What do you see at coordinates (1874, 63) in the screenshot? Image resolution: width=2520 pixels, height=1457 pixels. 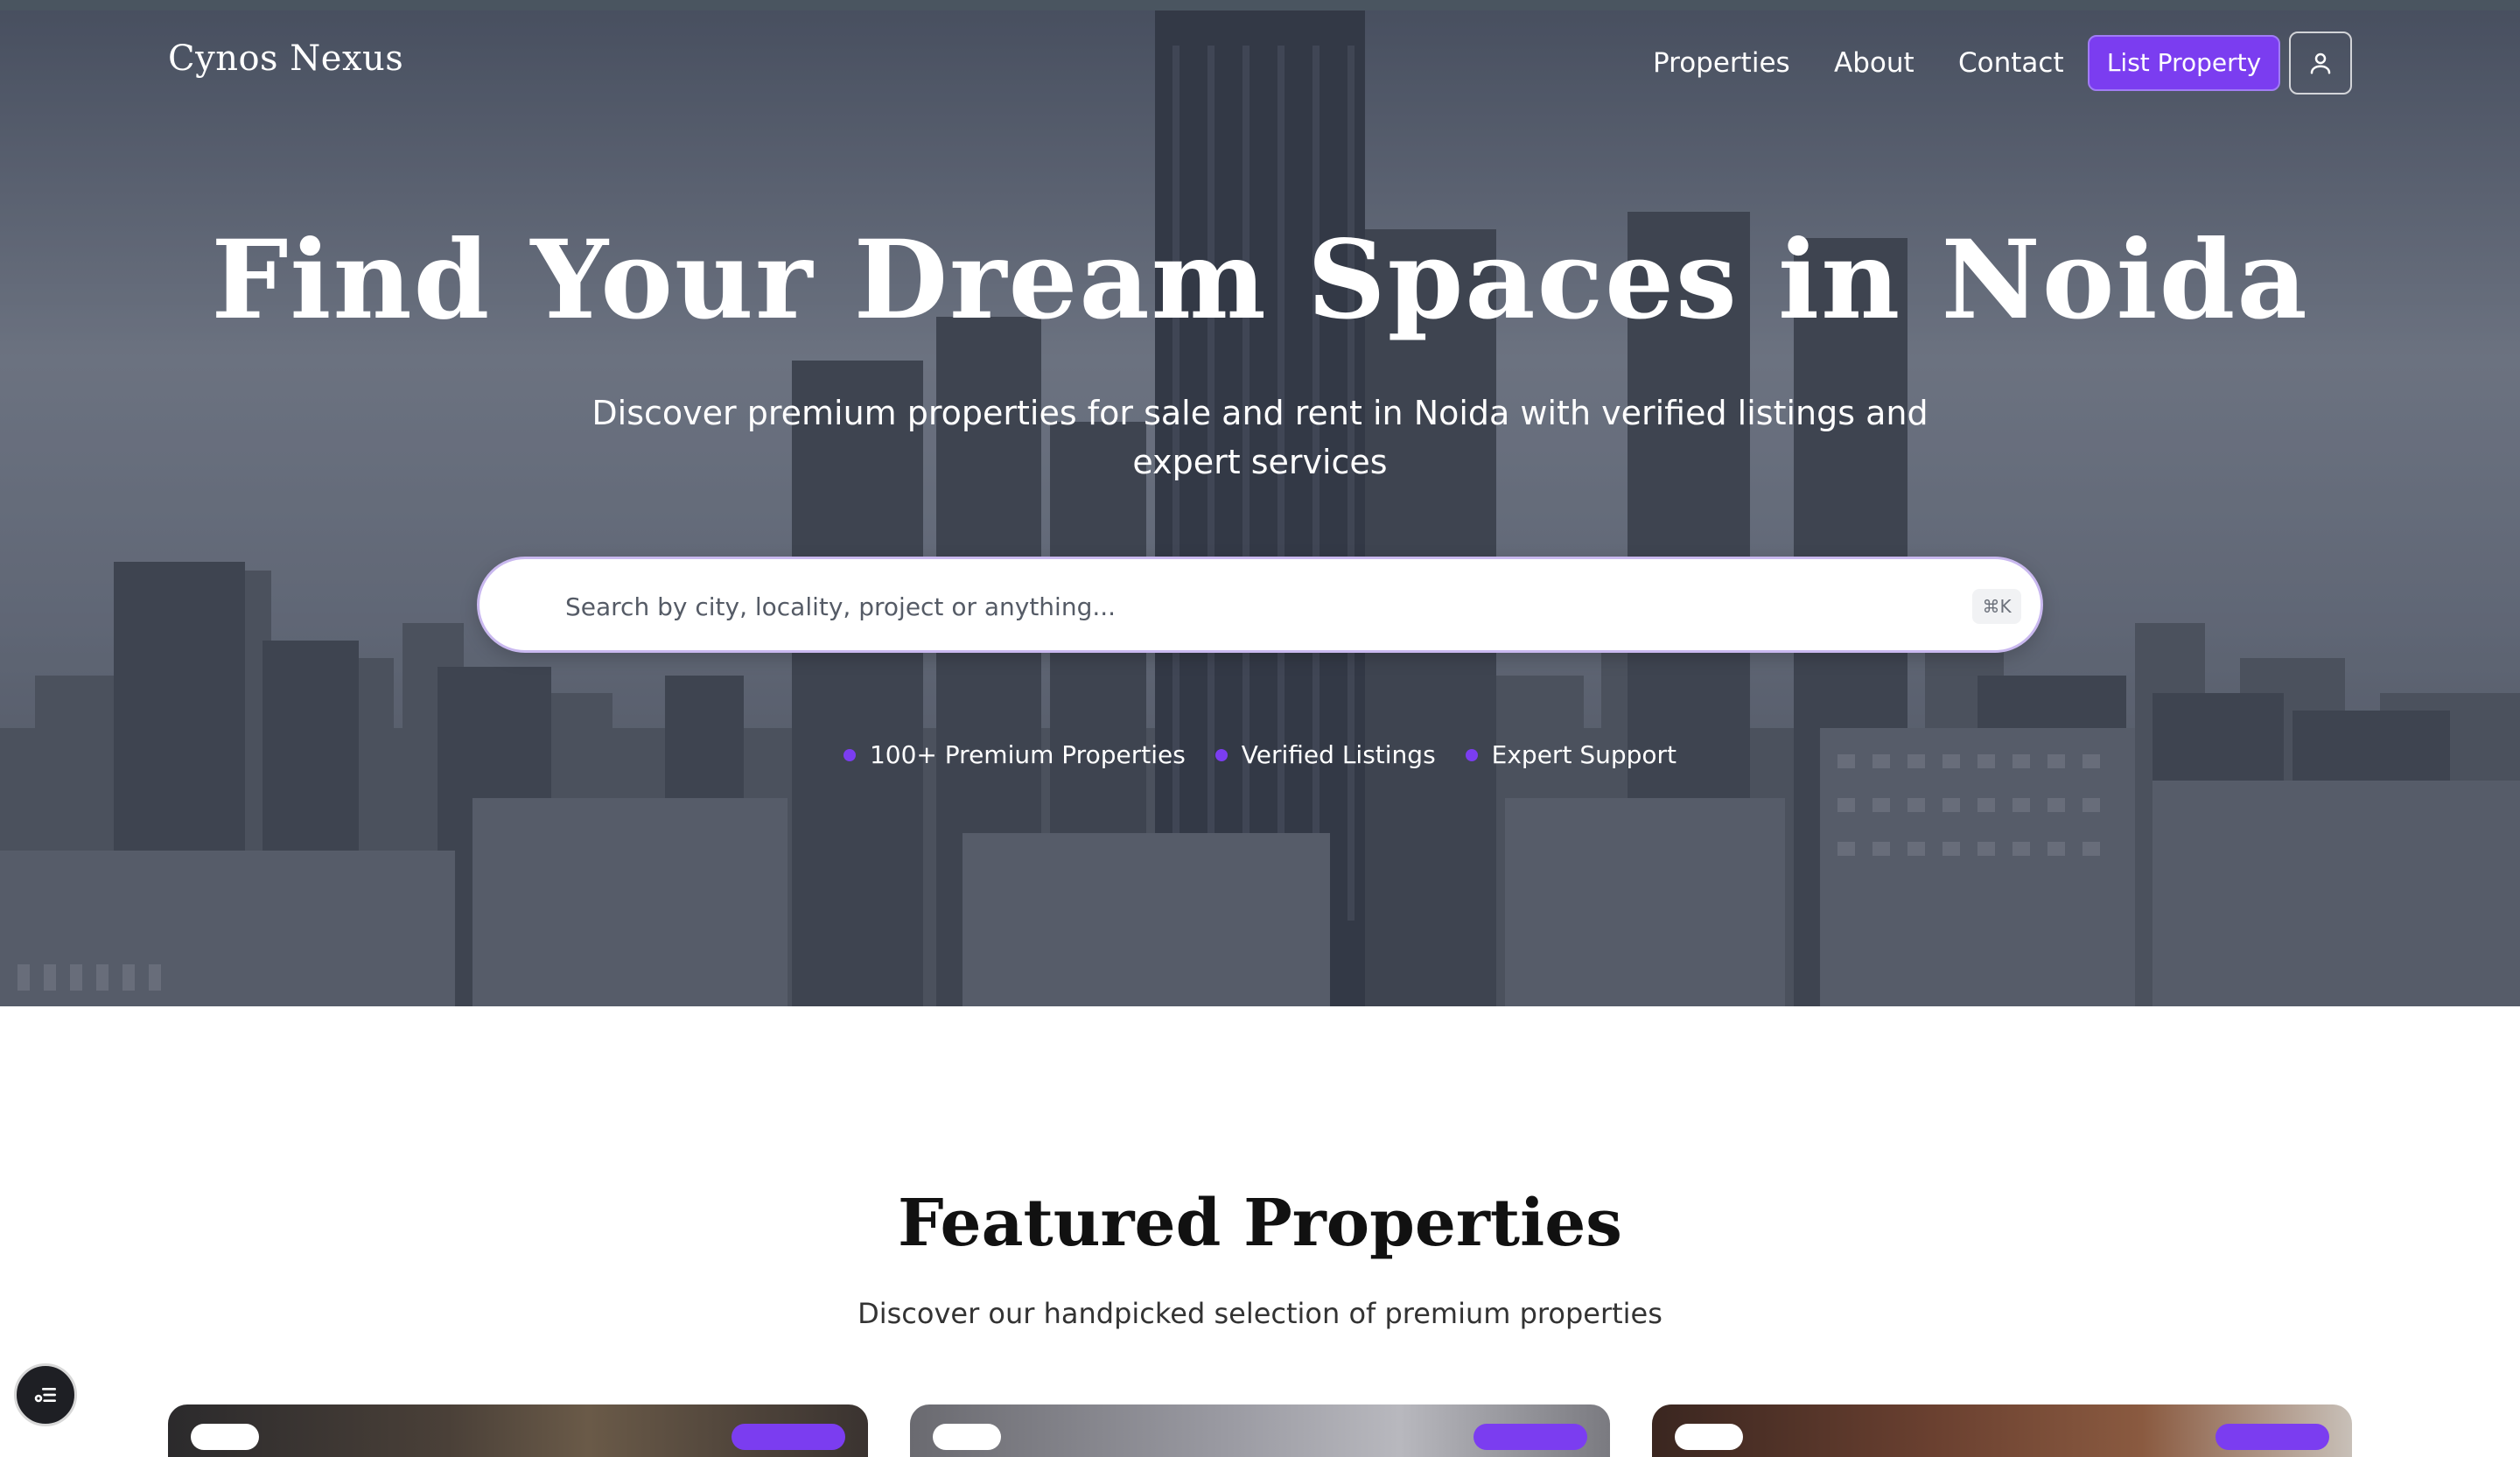 I see `nav-link-about: About` at bounding box center [1874, 63].